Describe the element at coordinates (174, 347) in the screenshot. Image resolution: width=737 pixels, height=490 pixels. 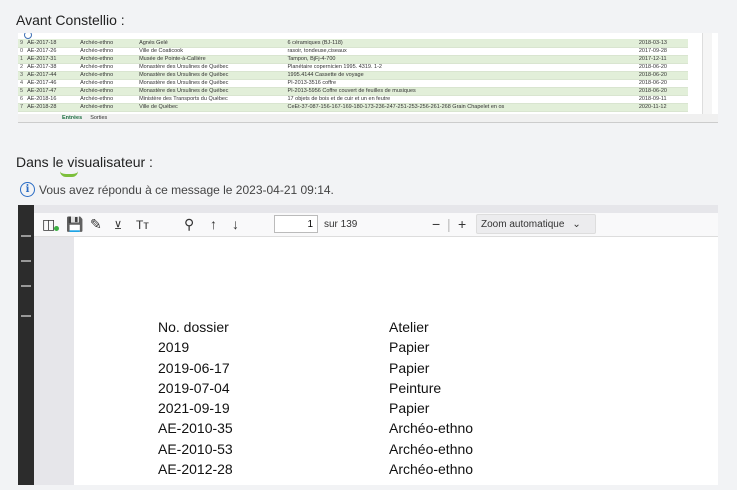
I see `page-text-line: 2019` at that location.